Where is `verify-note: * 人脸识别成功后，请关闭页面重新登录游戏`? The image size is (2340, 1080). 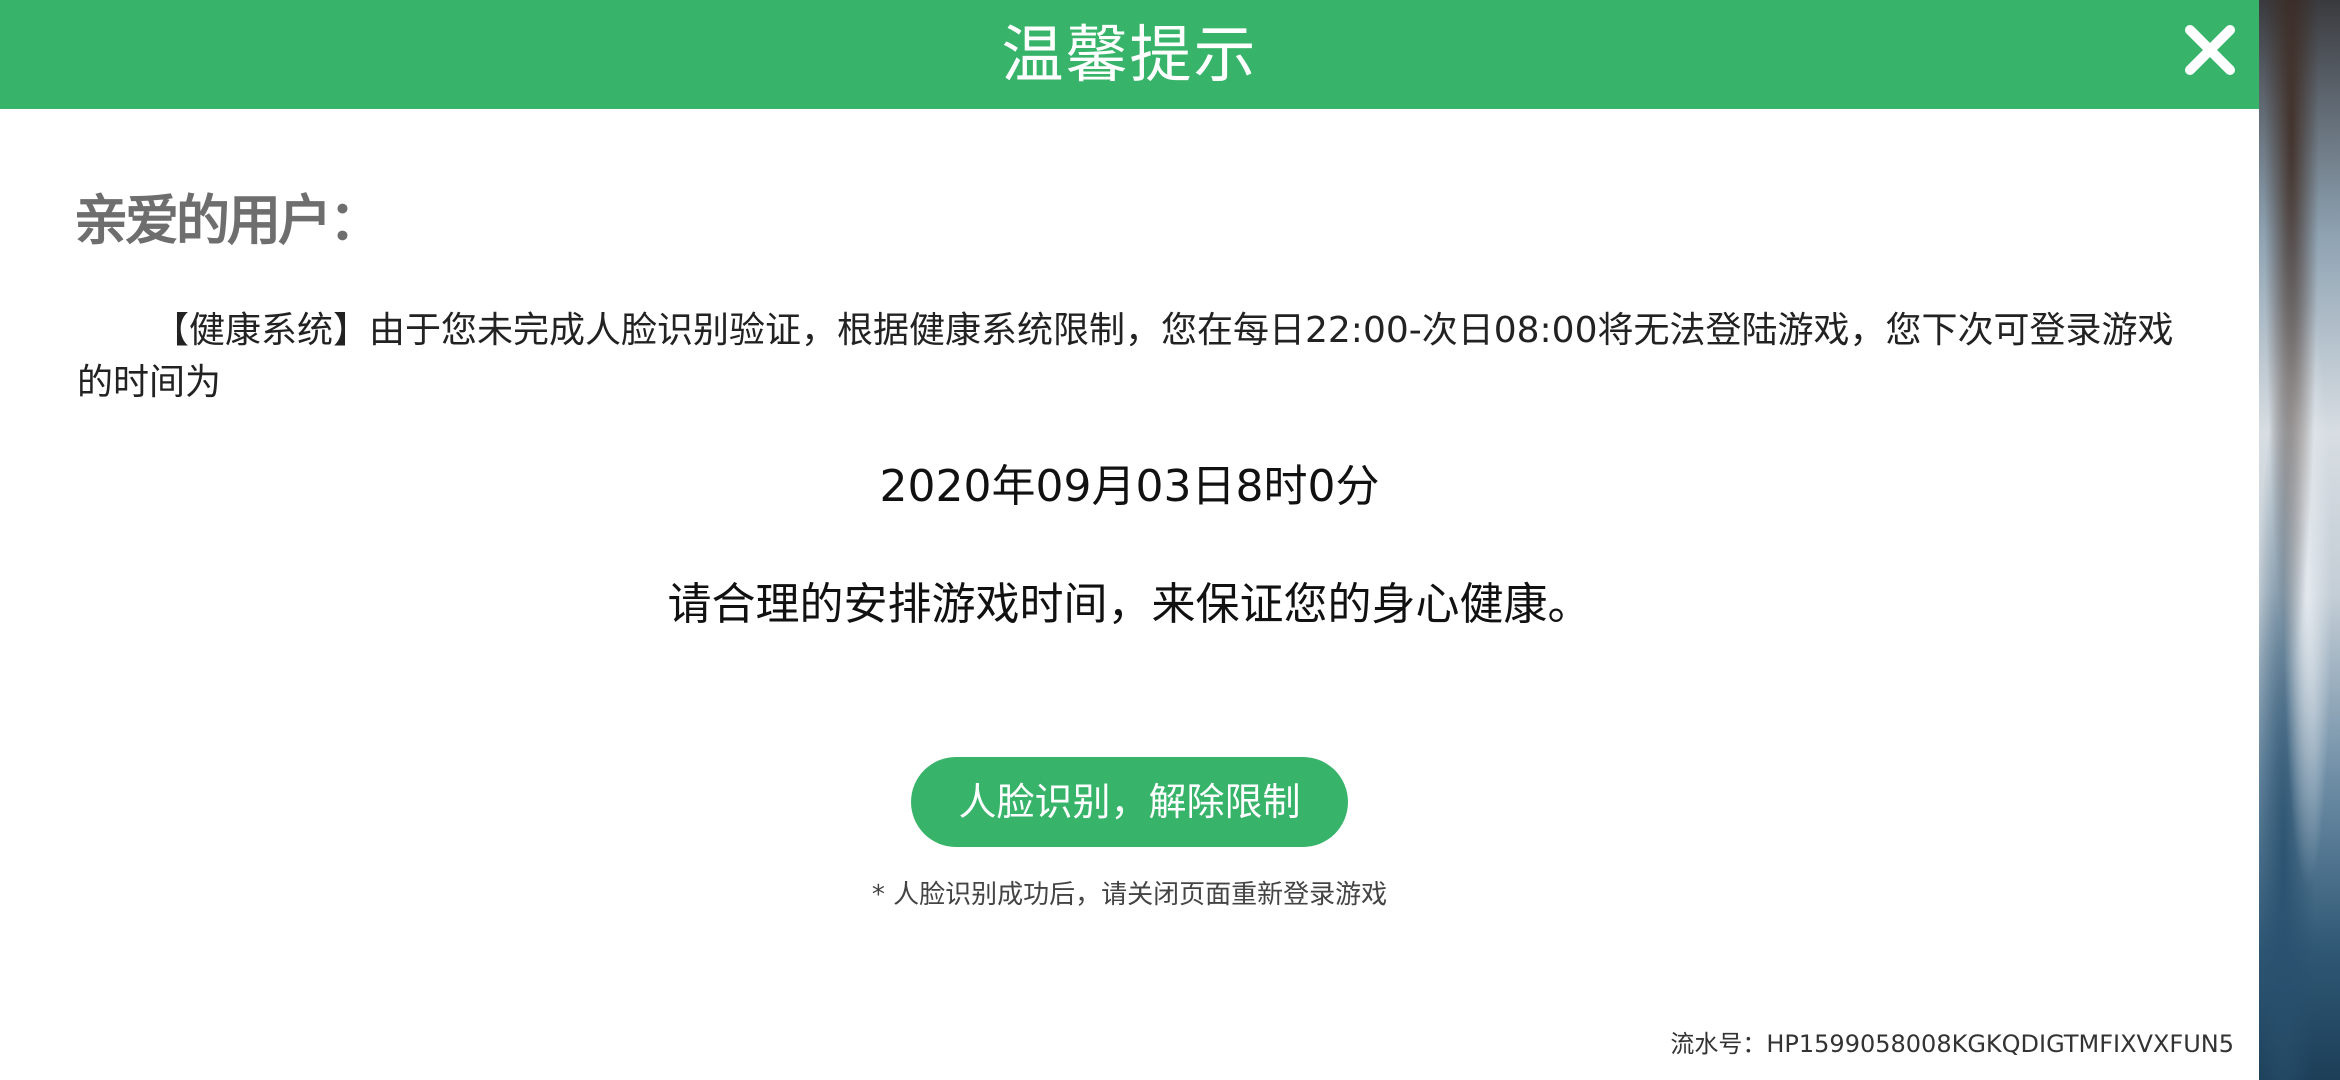
verify-note: * 人脸识别成功后，请关闭页面重新登录游戏 is located at coordinates (1129, 895).